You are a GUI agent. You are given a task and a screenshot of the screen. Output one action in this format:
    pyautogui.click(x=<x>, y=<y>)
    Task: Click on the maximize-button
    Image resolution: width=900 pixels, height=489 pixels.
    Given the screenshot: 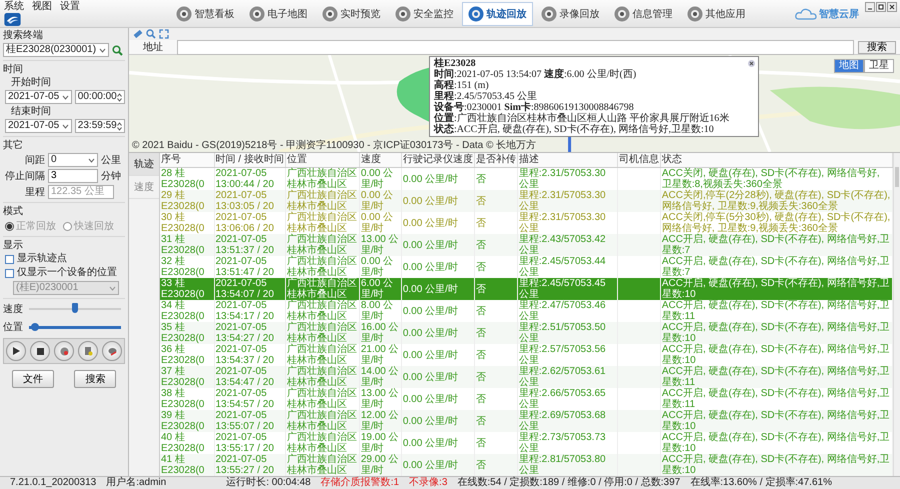 What is the action you would take?
    pyautogui.click(x=881, y=7)
    